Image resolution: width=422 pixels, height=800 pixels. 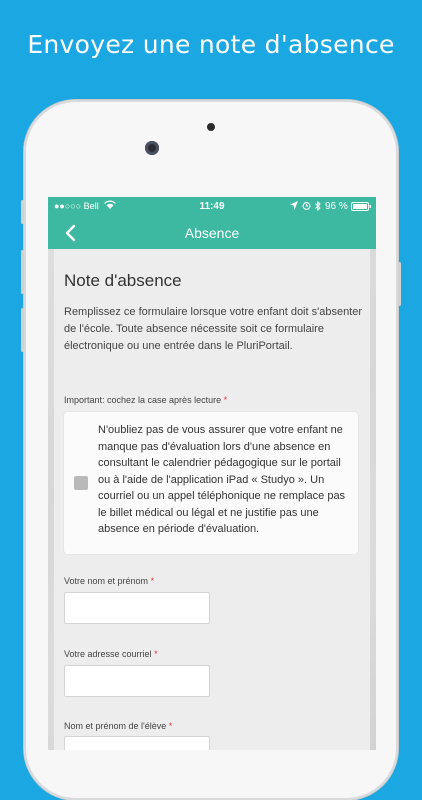 What do you see at coordinates (306, 207) in the screenshot?
I see `alarm-icon` at bounding box center [306, 207].